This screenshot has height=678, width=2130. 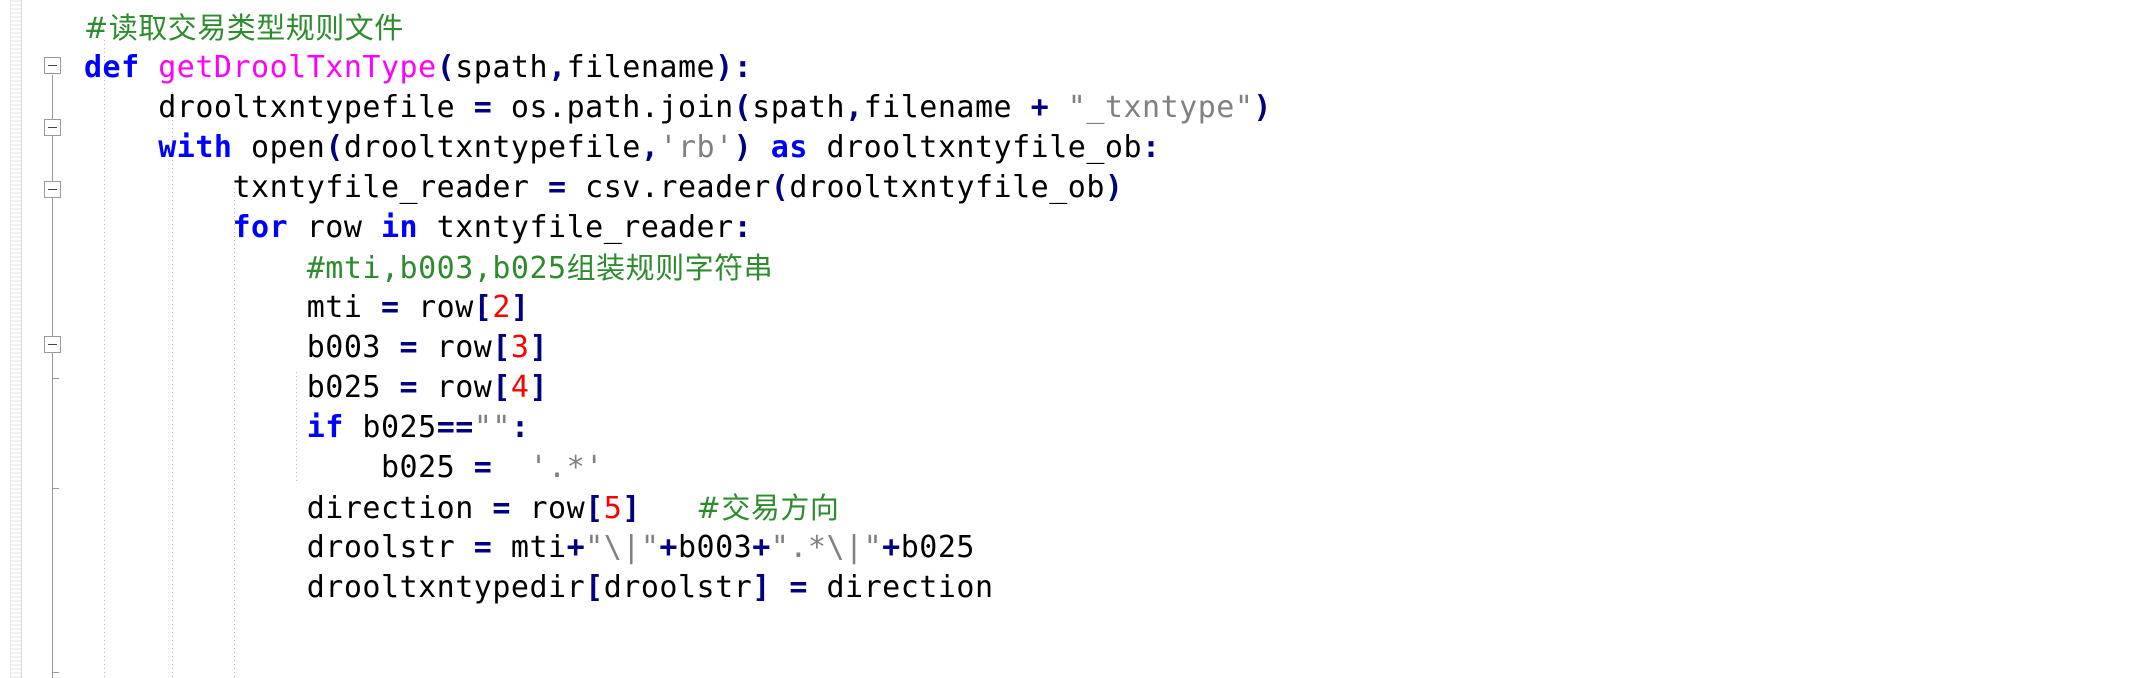 I want to click on code-token-cmt-cjk: #交易方向, so click(x=768, y=508).